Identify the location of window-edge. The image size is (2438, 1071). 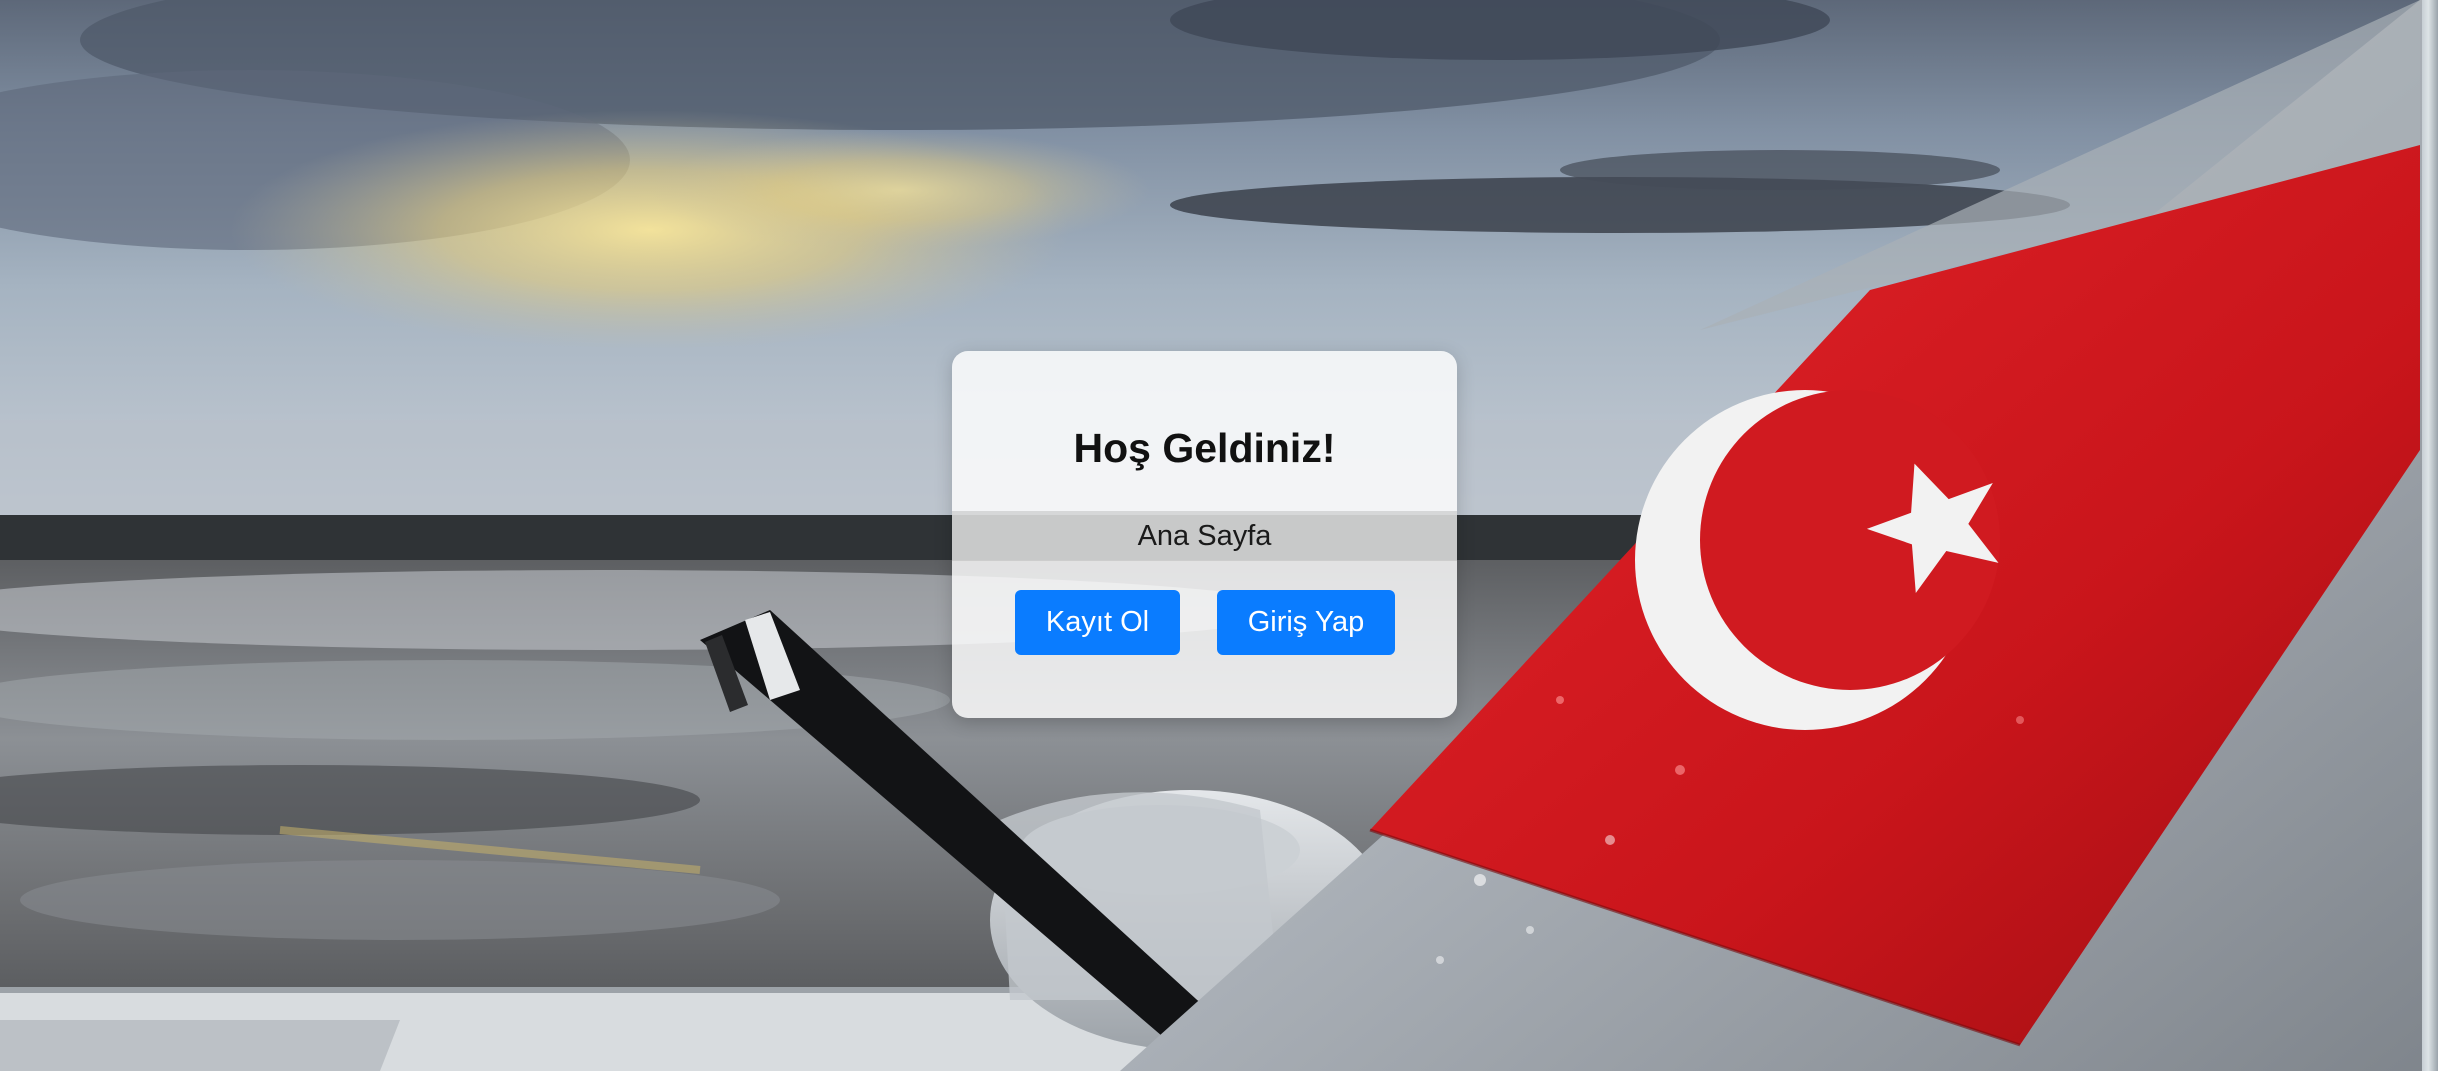
(2430, 535).